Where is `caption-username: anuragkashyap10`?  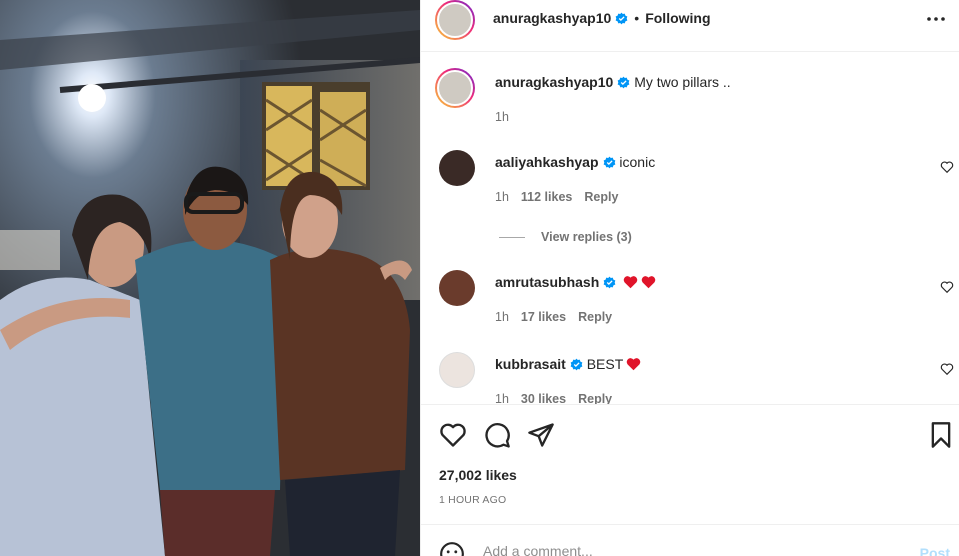 caption-username: anuragkashyap10 is located at coordinates (554, 82).